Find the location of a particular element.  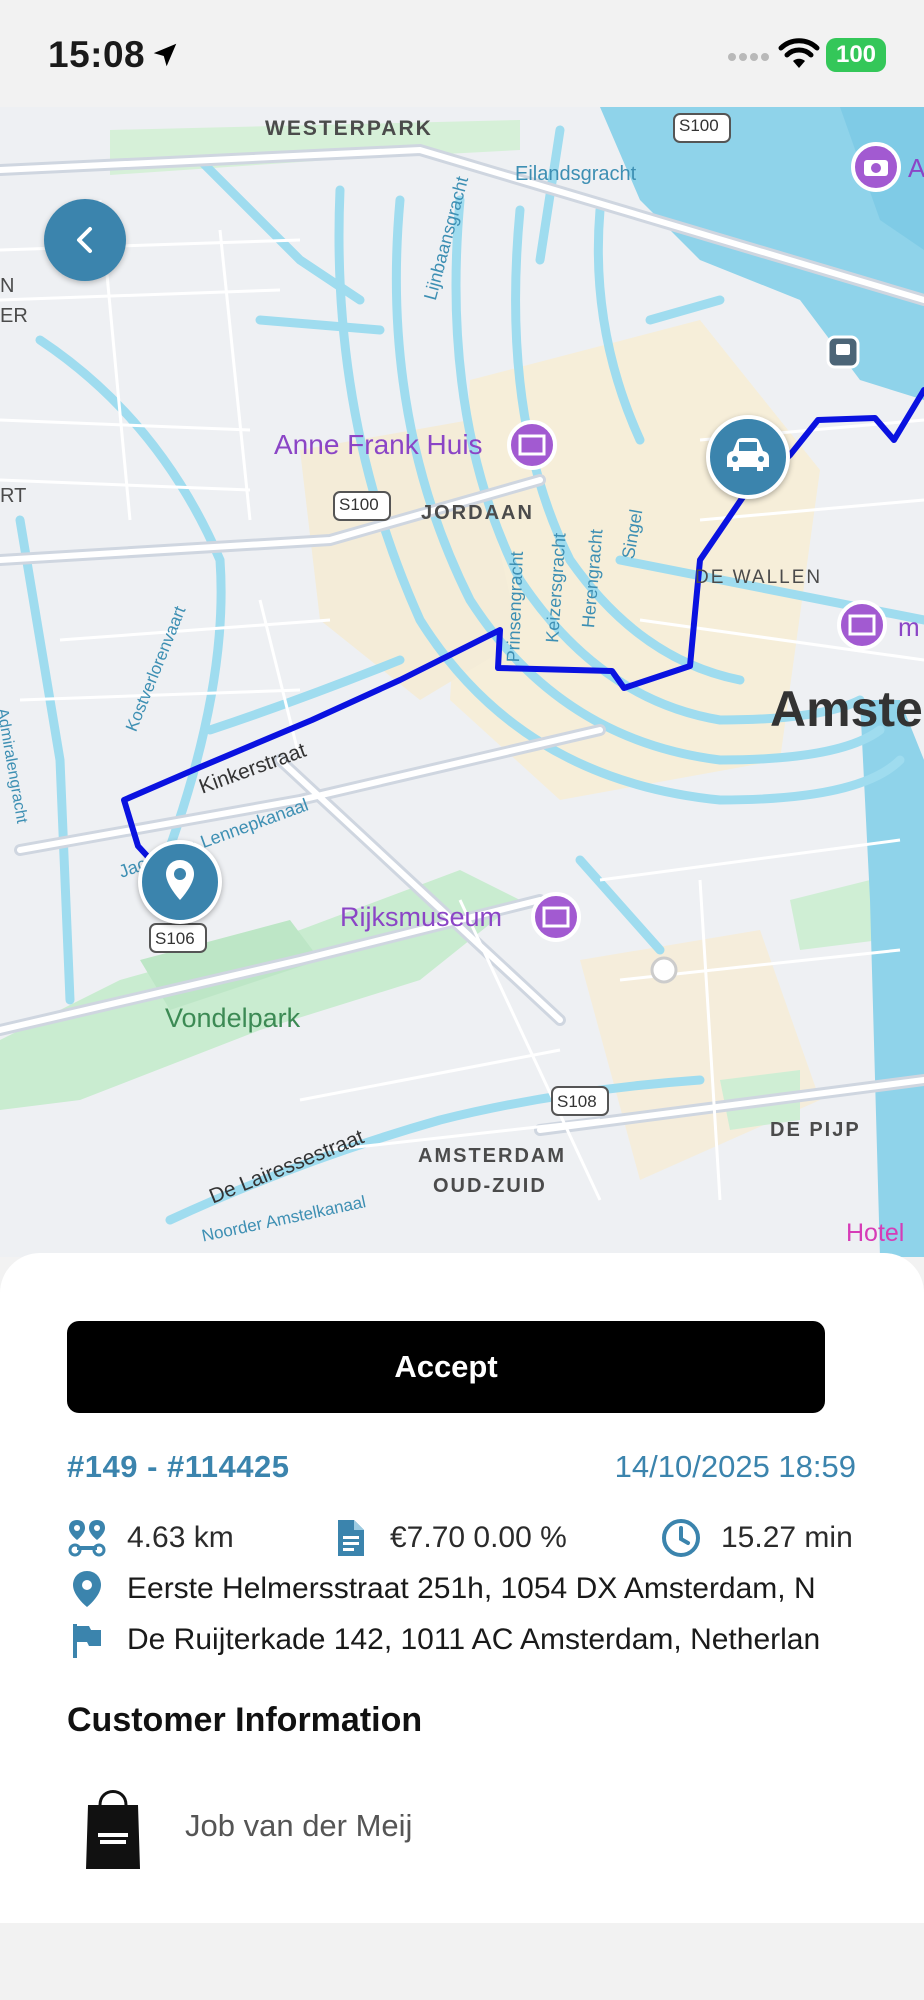

car-icon is located at coordinates (748, 454).